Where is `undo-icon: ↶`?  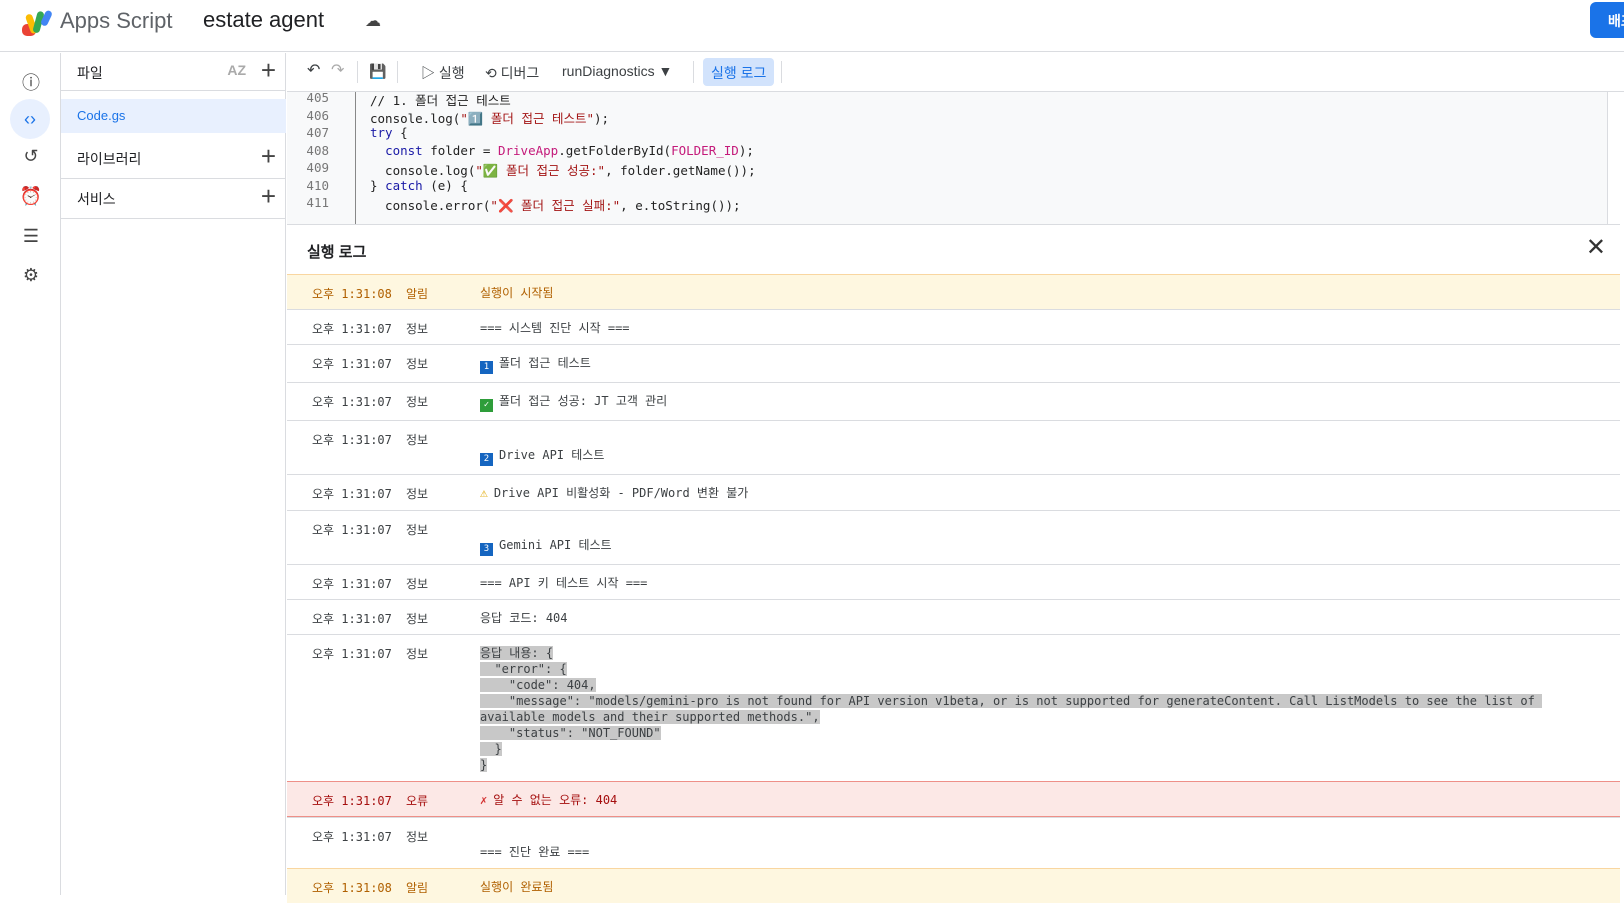
undo-icon: ↶ is located at coordinates (313, 70).